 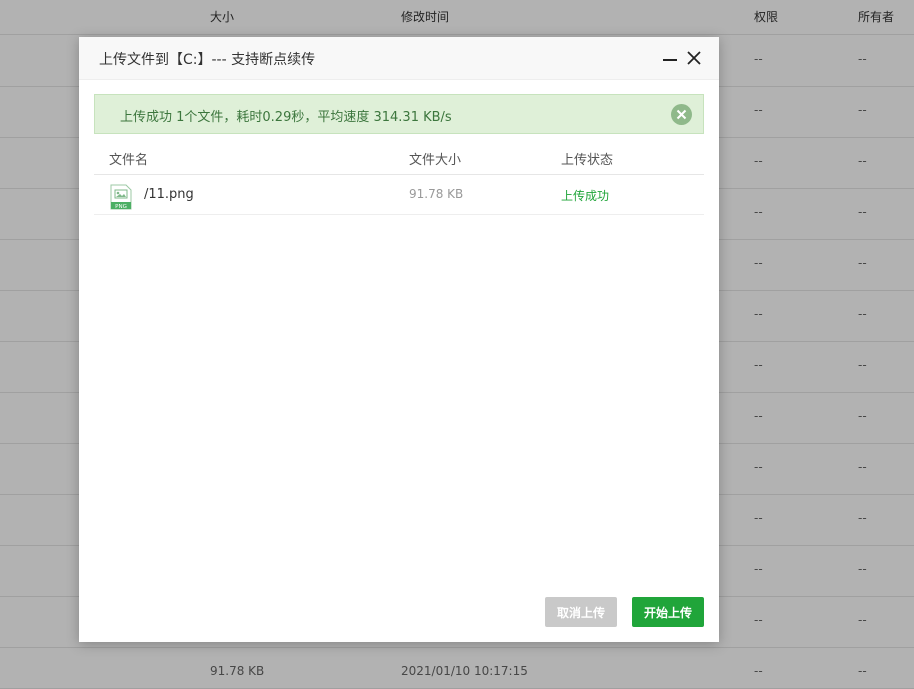 I want to click on column-file-size: 文件大小, so click(x=435, y=160).